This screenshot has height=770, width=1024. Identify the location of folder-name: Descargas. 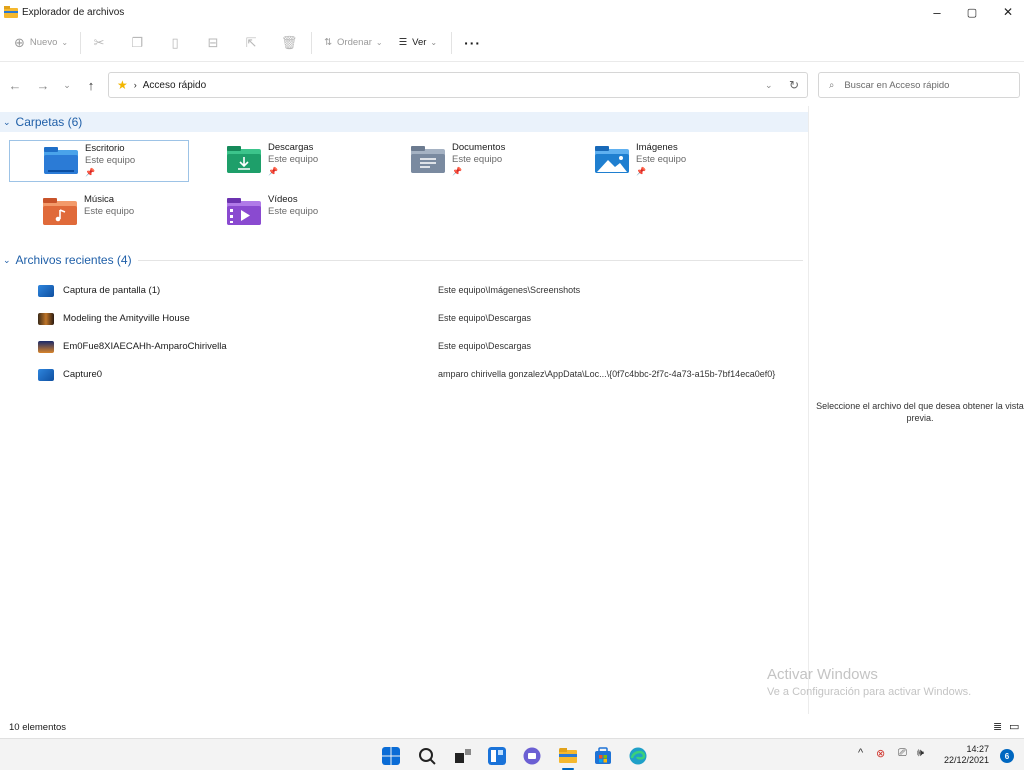
(291, 147).